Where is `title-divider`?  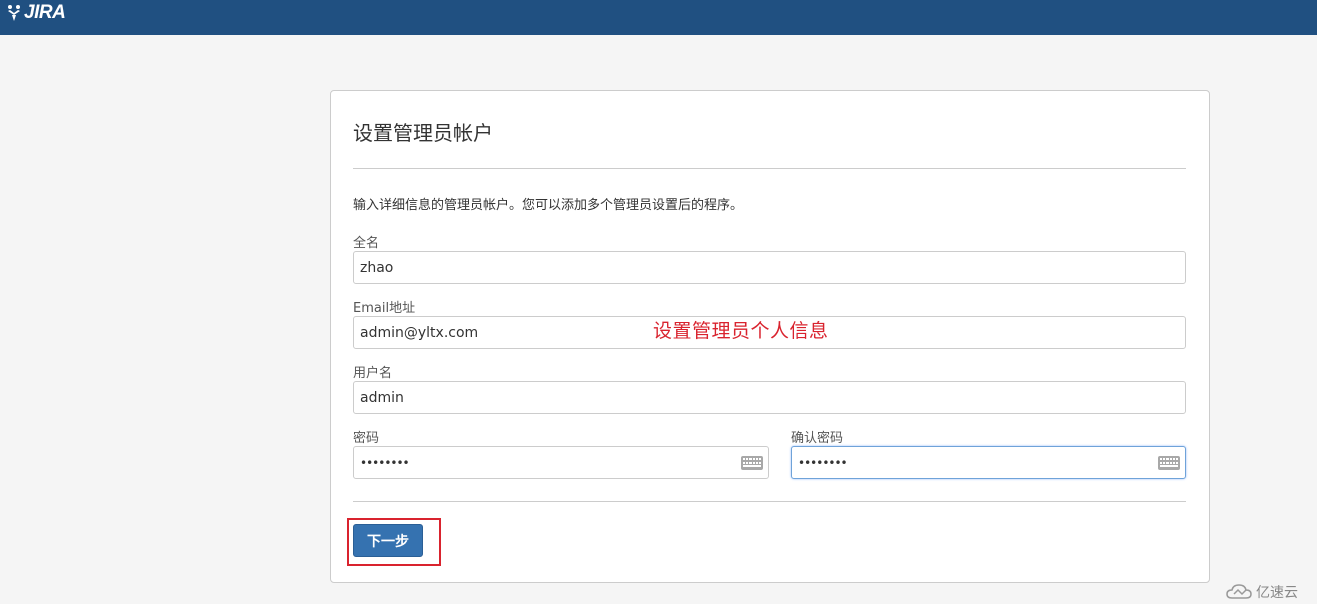 title-divider is located at coordinates (769, 168).